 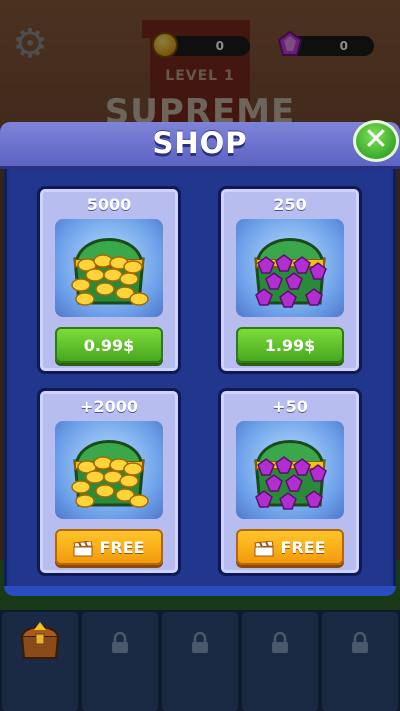 I want to click on shop-panel-bottom, so click(x=200, y=591).